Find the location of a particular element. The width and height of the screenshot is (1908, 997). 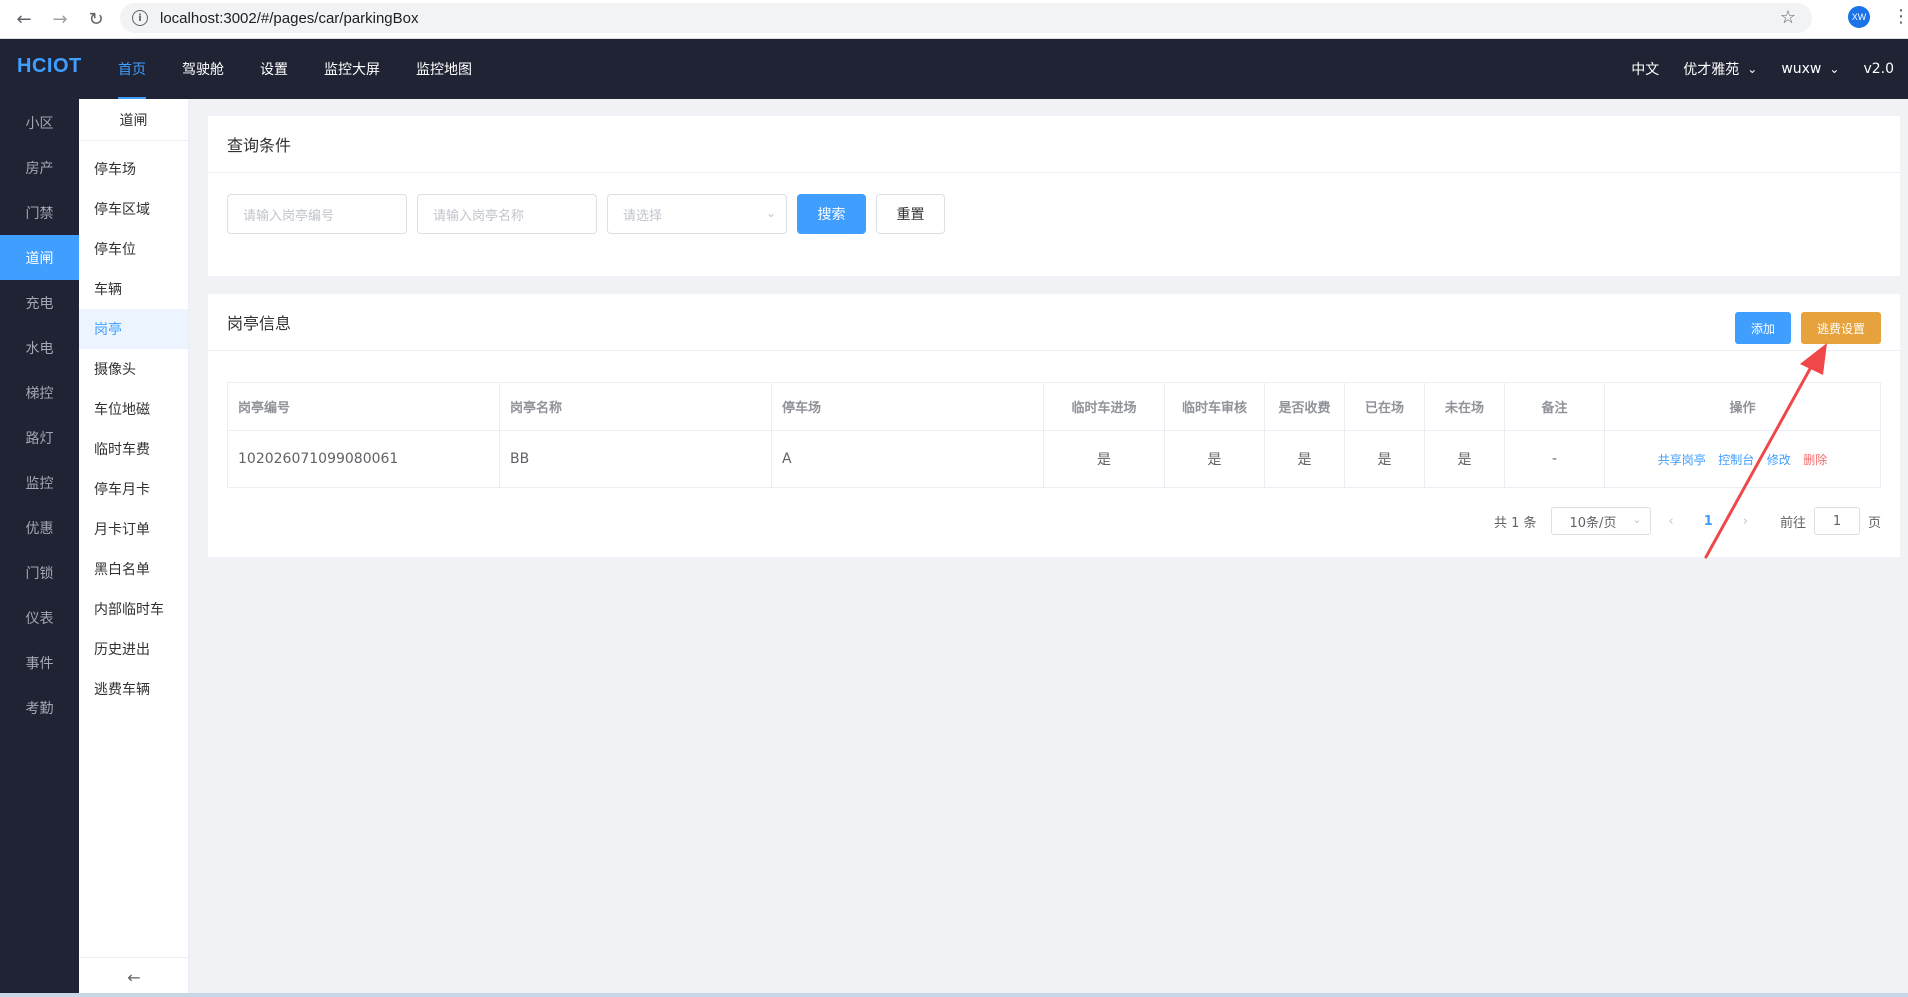

url-text: localhost:3002/#/pages/car/parkingBox is located at coordinates (289, 18).